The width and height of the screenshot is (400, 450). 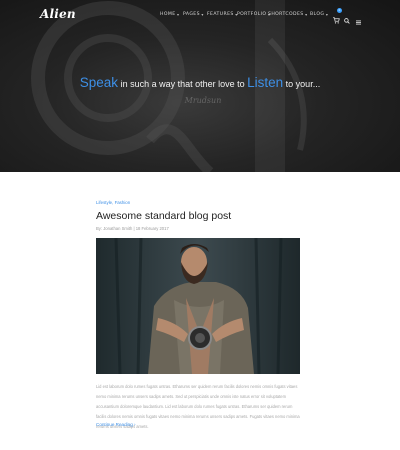 I want to click on nav-item-label: SHORTCODES, so click(x=286, y=14).